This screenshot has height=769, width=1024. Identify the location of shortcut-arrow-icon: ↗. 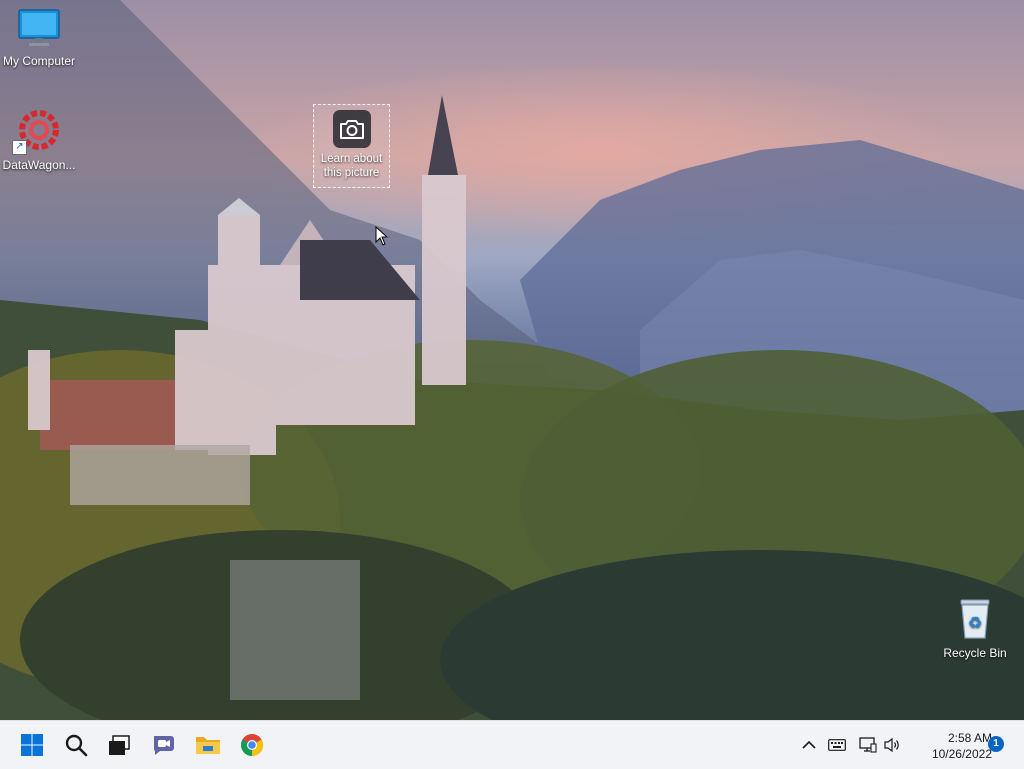
(19, 147).